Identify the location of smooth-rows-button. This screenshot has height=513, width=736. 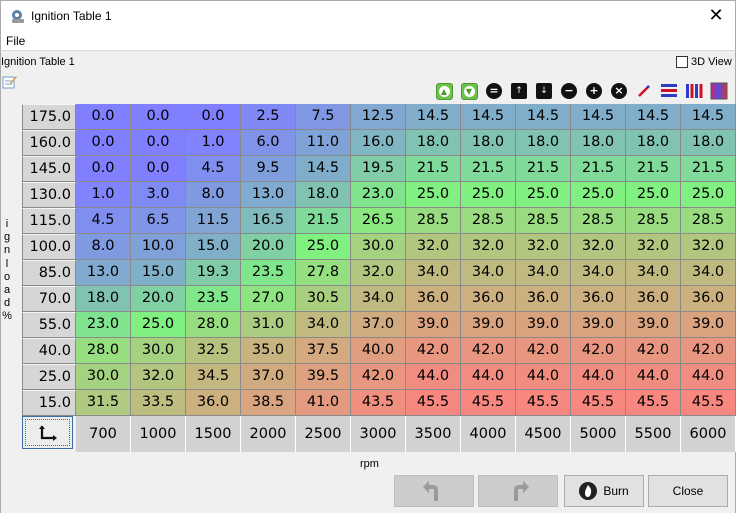
(669, 91).